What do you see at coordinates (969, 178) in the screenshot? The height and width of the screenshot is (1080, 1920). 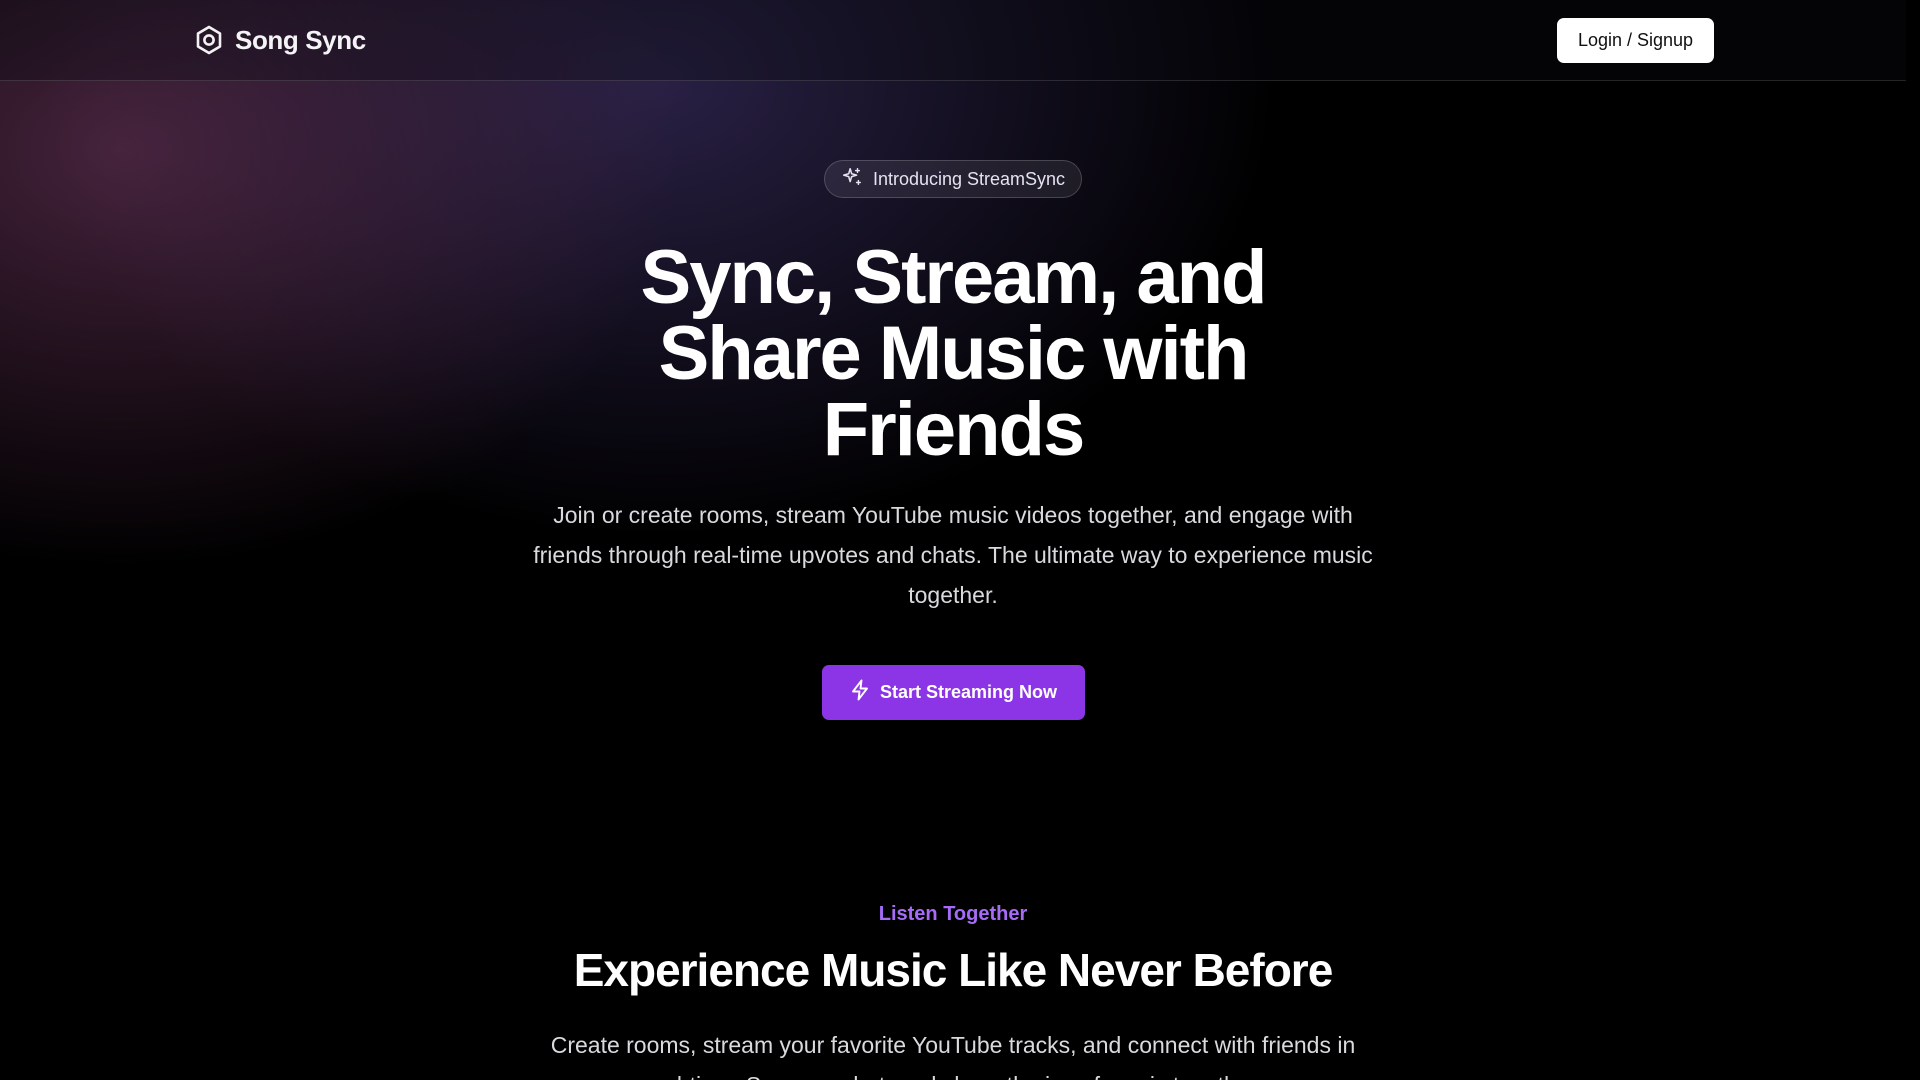 I see `badge-label: Introducing StreamSync` at bounding box center [969, 178].